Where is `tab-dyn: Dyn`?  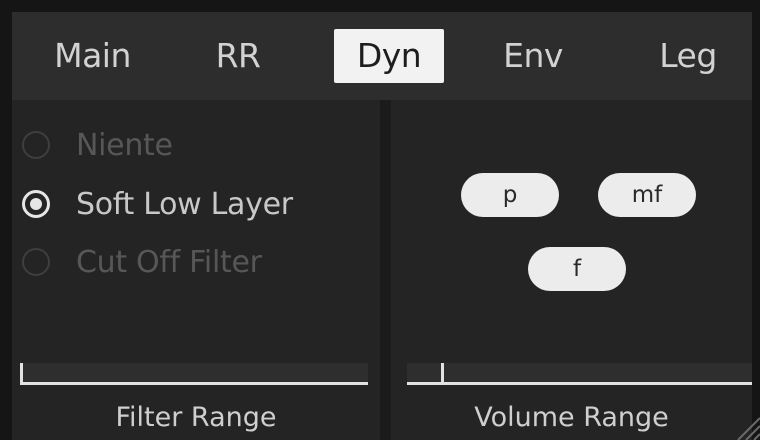 tab-dyn: Dyn is located at coordinates (389, 56).